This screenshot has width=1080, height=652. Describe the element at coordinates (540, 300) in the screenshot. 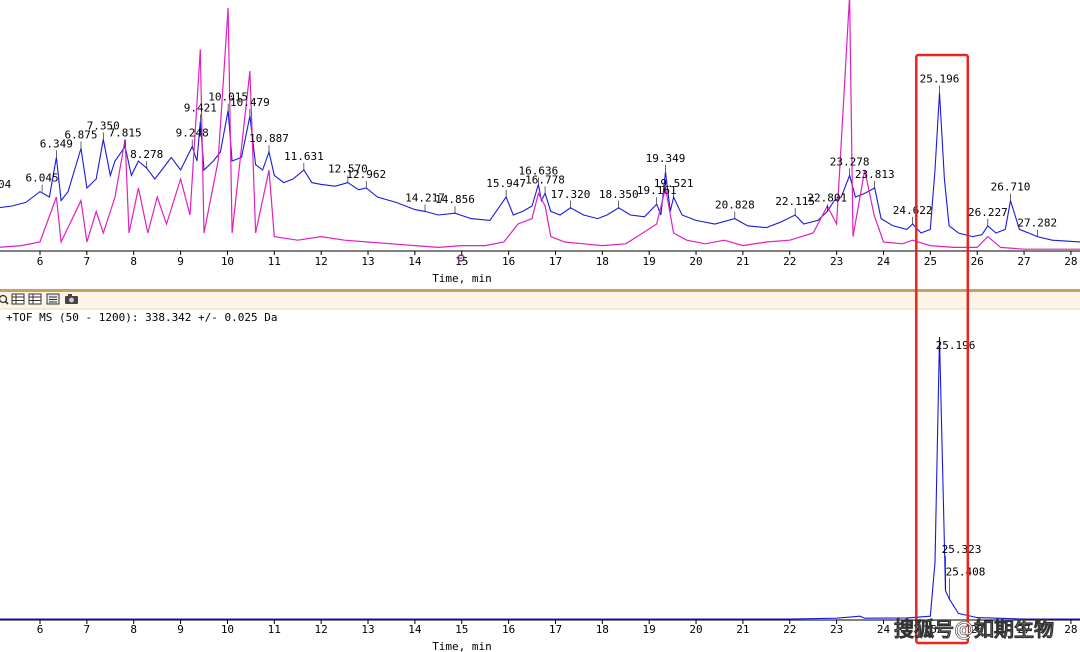

I see `toolbar-strip` at that location.